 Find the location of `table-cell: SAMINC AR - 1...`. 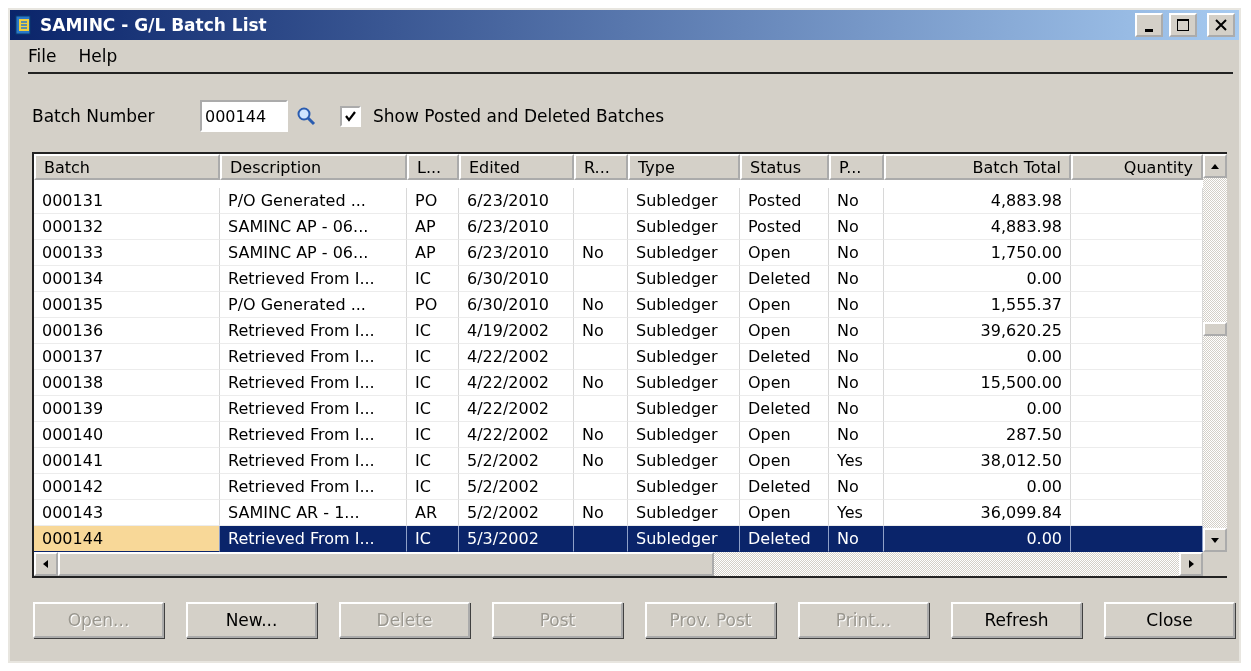

table-cell: SAMINC AR - 1... is located at coordinates (313, 513).